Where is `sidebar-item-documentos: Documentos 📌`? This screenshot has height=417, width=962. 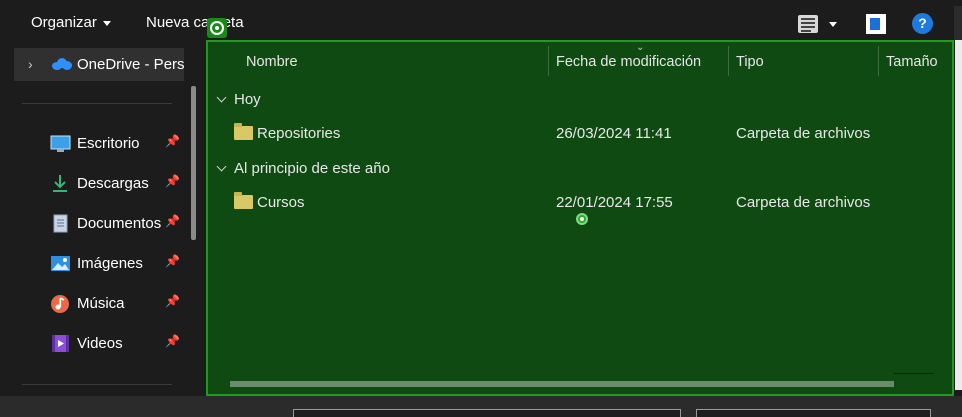 sidebar-item-documentos: Documentos 📌 is located at coordinates (120, 224).